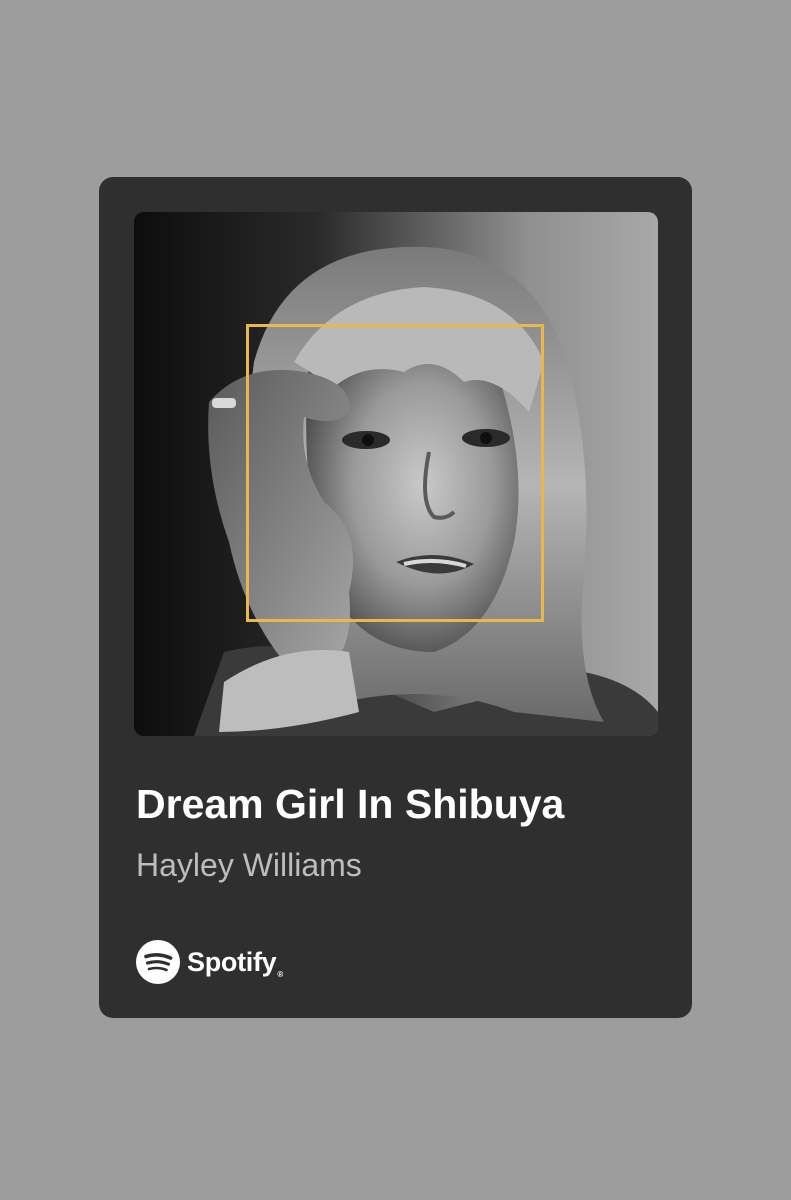 The width and height of the screenshot is (791, 1200). I want to click on spotify-wordmark: Spotify®, so click(235, 962).